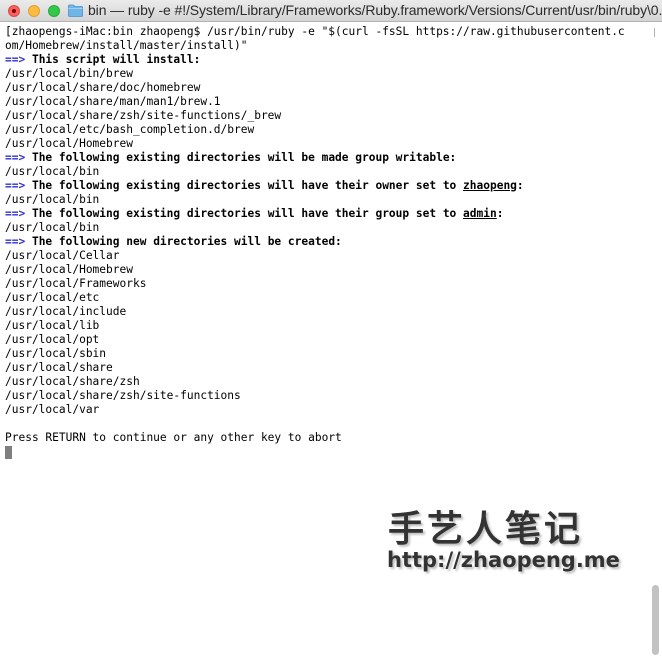  I want to click on line-text: /usr/local/bin/brew, so click(69, 73).